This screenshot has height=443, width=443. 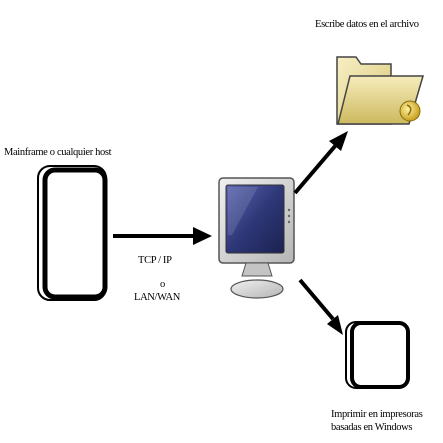 I want to click on printer-box-icon, so click(x=377, y=355).